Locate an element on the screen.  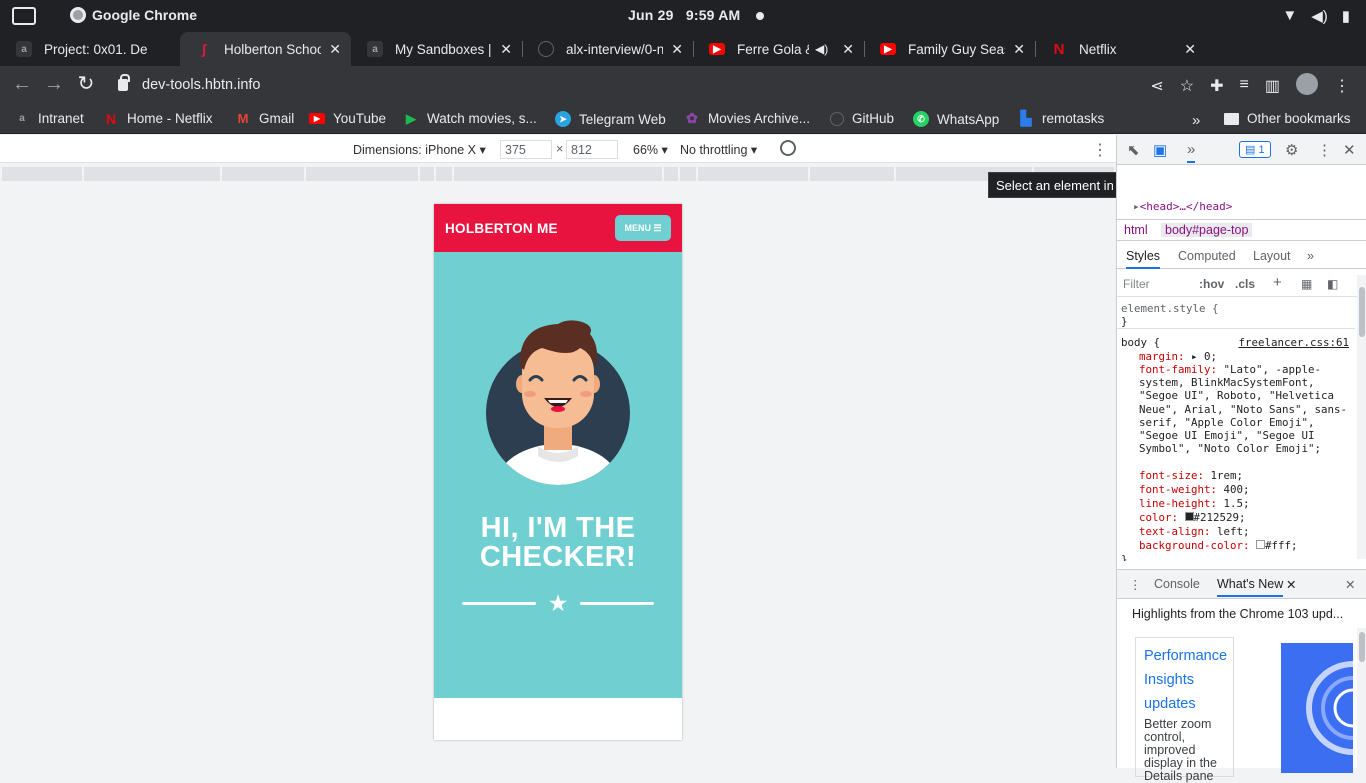
whats-new-scrollbar is located at coordinates (1361, 698).